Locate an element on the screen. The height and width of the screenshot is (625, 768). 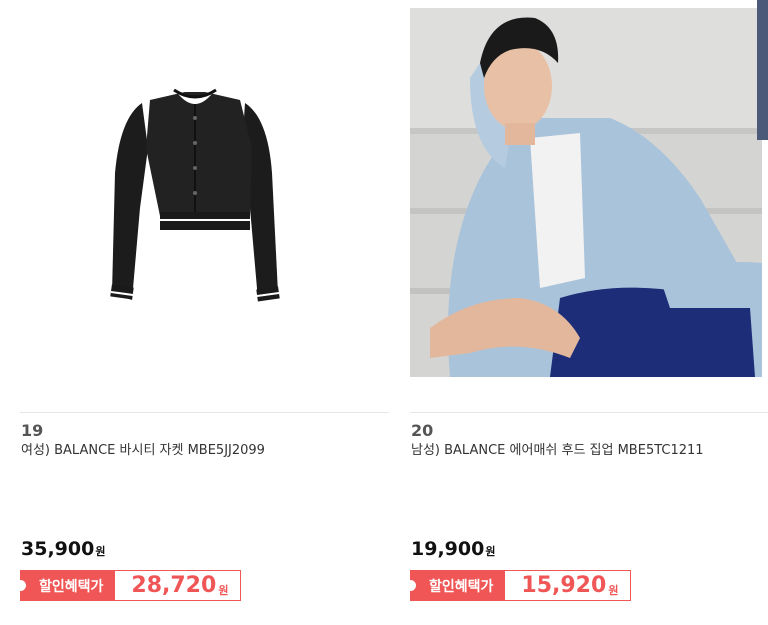
discount-benefit-box: 할인혜택가 15,920 원 is located at coordinates (518, 585).